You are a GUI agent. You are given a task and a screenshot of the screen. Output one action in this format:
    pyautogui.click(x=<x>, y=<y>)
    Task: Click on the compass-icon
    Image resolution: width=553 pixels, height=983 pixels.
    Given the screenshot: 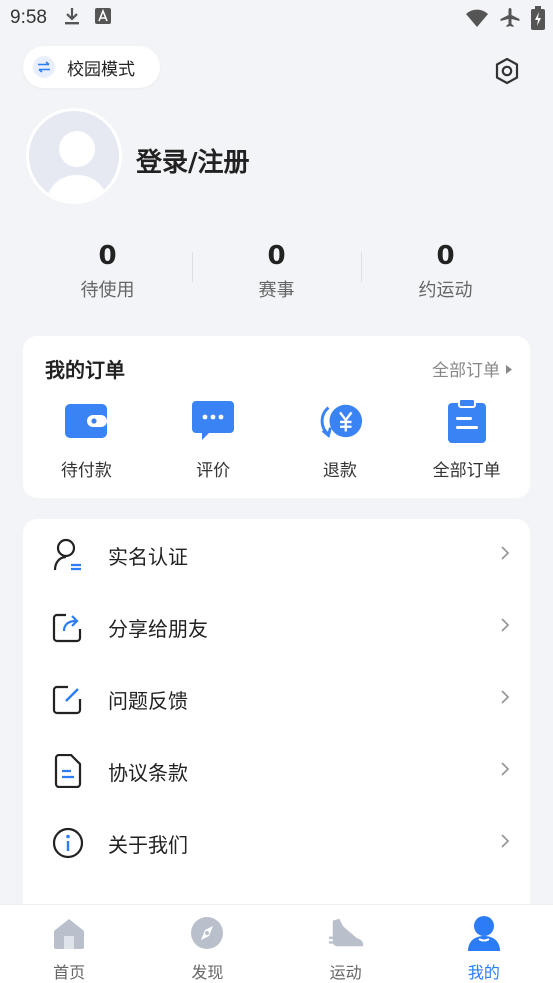 What is the action you would take?
    pyautogui.click(x=207, y=933)
    